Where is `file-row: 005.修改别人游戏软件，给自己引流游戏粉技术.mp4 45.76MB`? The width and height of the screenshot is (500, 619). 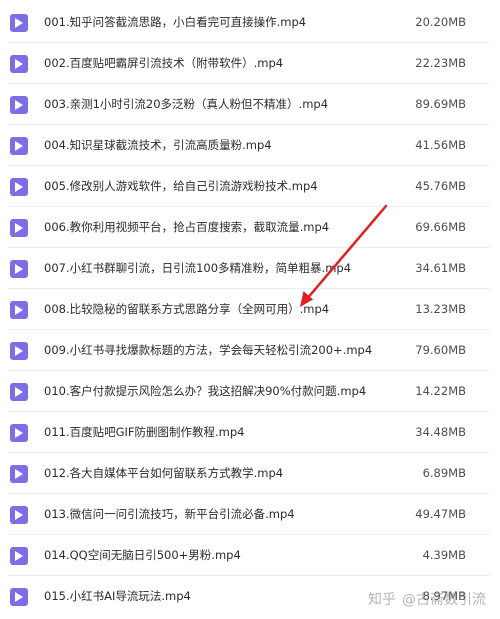 file-row: 005.修改别人游戏软件，给自己引流游戏粉技术.mp4 45.76MB is located at coordinates (250, 186).